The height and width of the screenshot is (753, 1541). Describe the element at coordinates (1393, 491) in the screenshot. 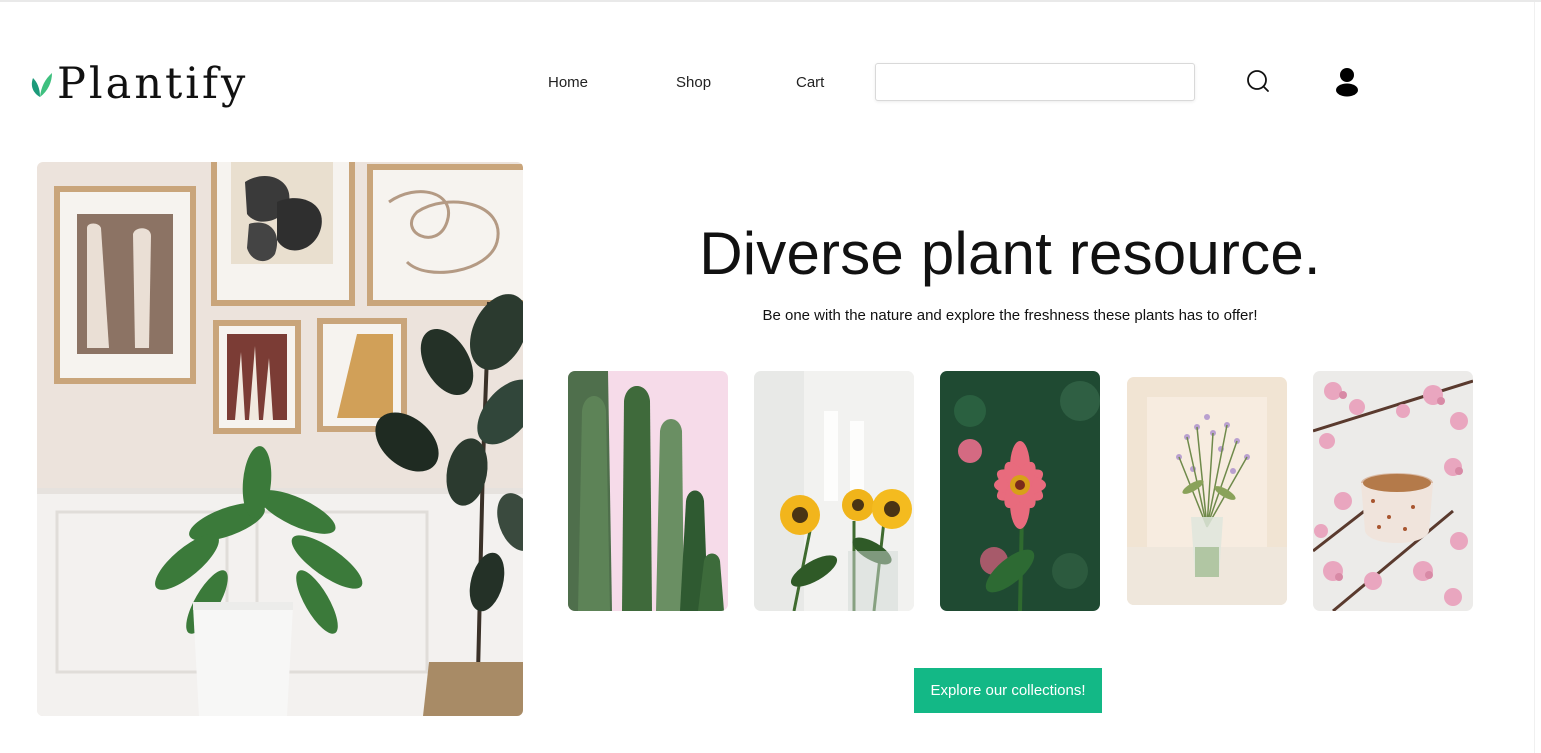

I see `gallery-card-cherry-blossom` at that location.